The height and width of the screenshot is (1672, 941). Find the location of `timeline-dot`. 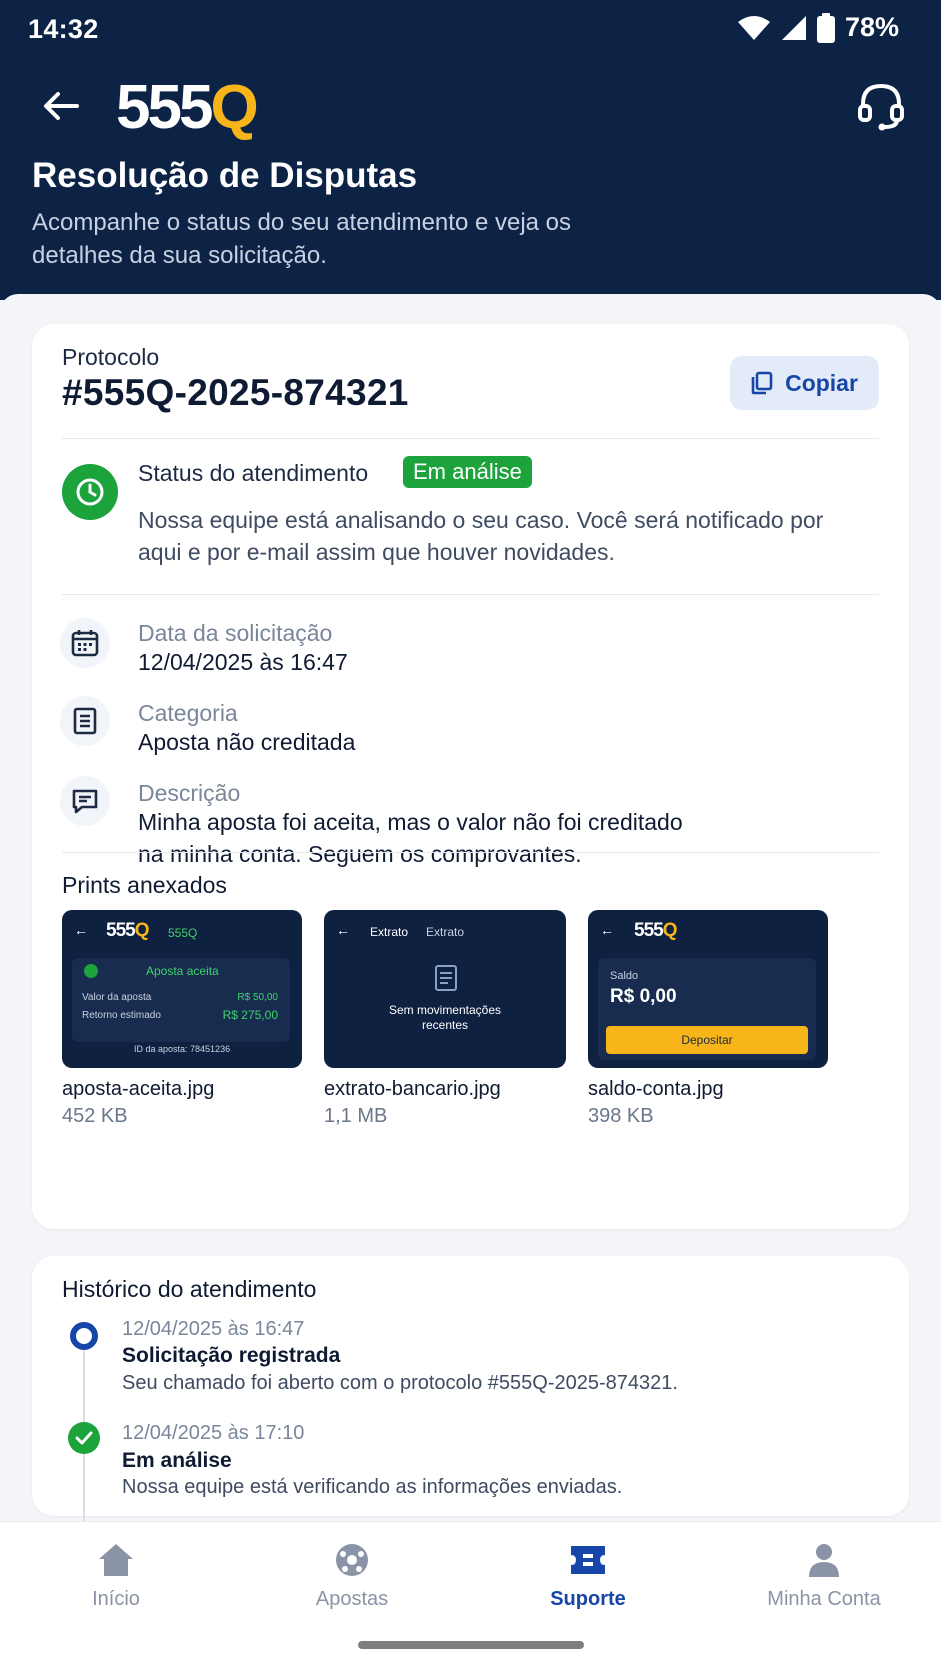

timeline-dot is located at coordinates (84, 1336).